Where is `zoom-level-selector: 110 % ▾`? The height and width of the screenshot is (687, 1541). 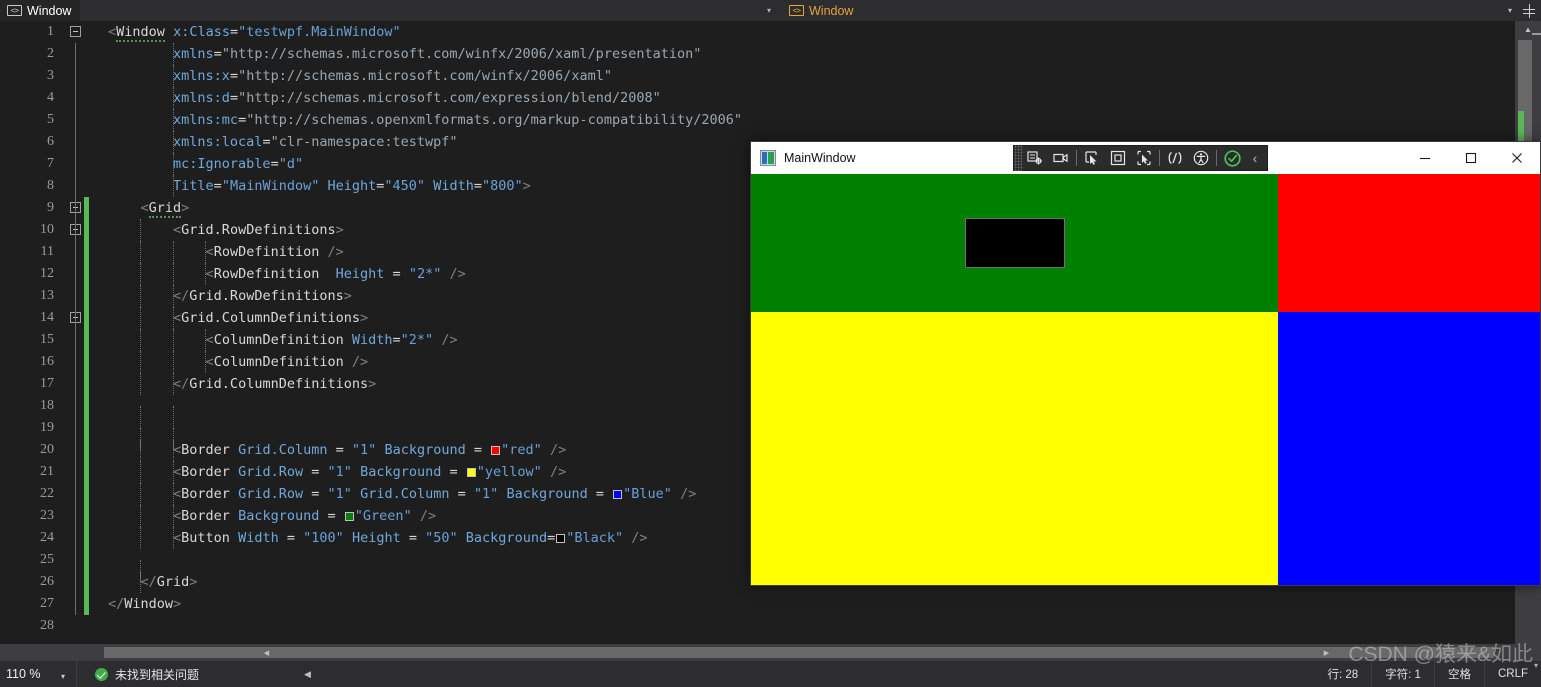 zoom-level-selector: 110 % ▾ is located at coordinates (38, 674).